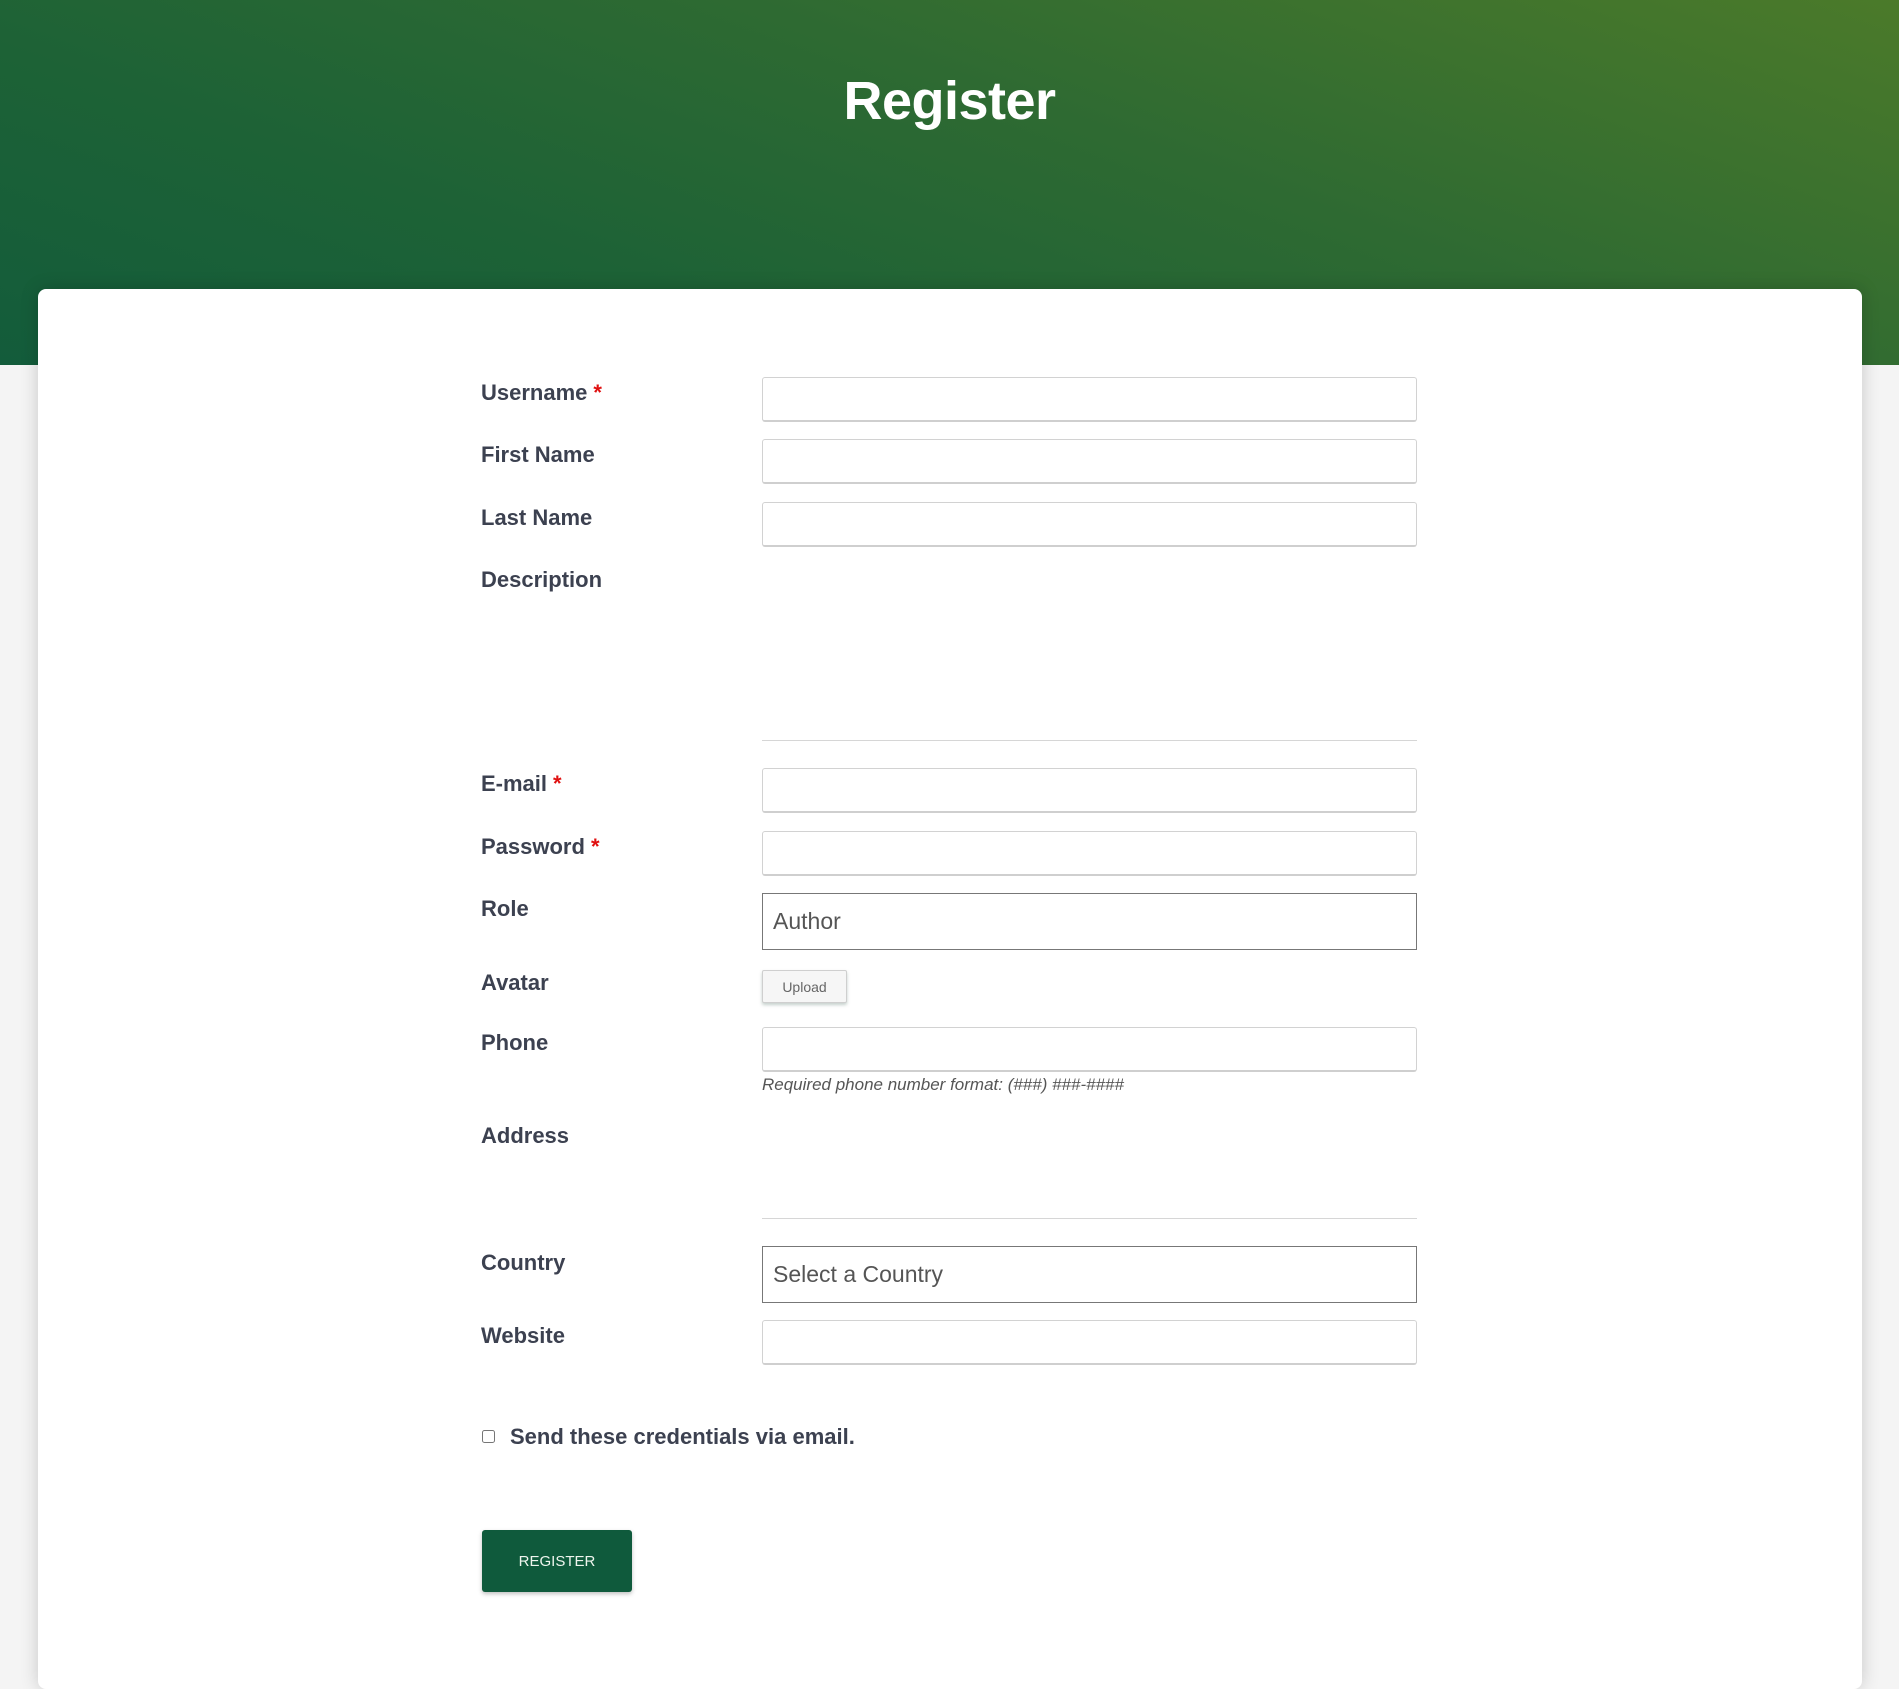  What do you see at coordinates (1089, 524) in the screenshot?
I see `last-name-input` at bounding box center [1089, 524].